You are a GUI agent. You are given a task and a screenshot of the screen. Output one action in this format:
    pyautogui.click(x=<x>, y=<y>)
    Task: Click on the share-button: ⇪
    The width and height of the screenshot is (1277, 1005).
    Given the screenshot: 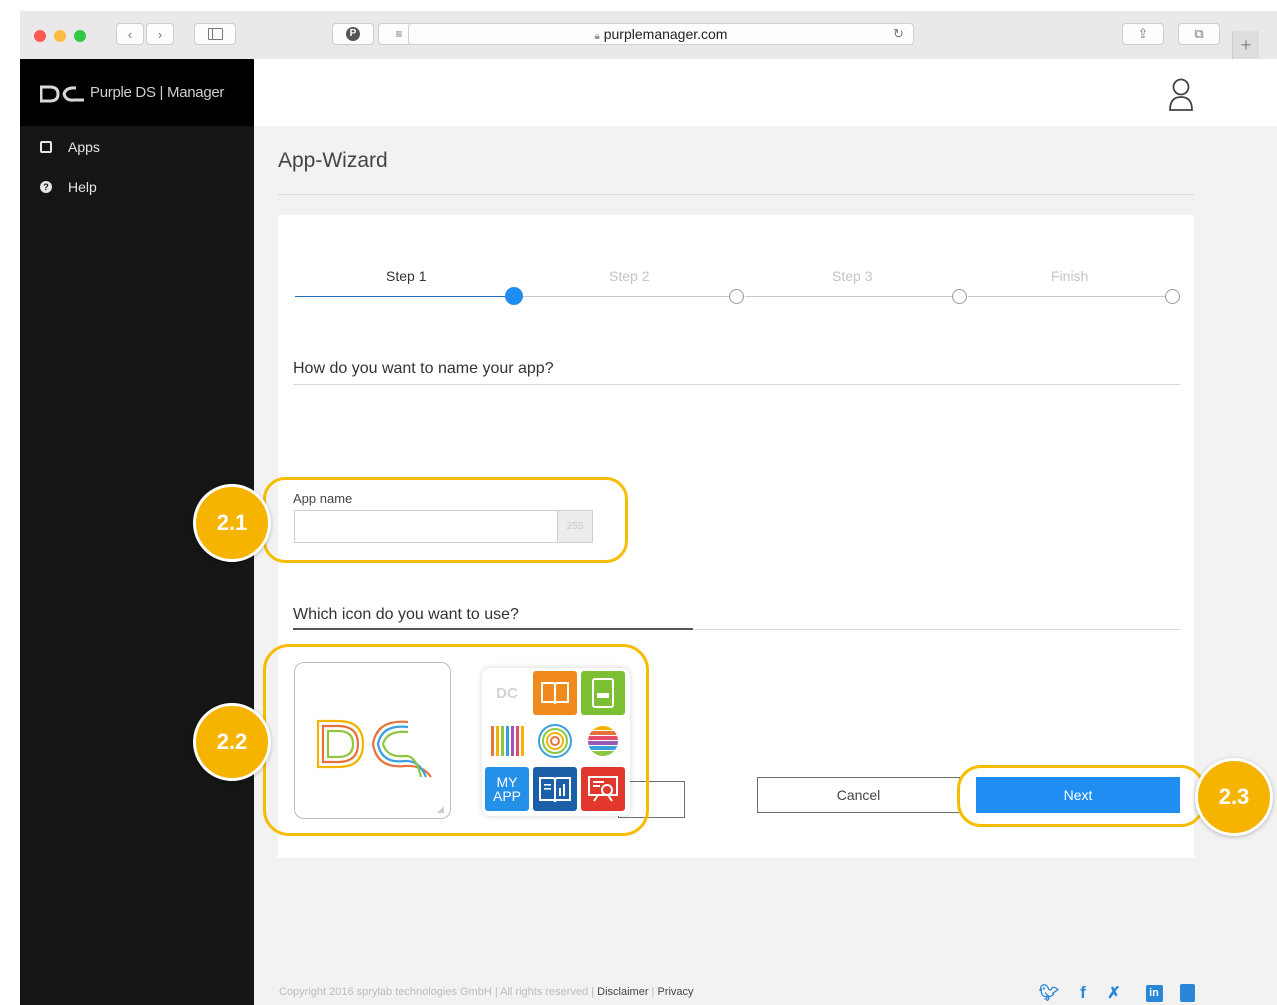 What is the action you would take?
    pyautogui.click(x=1143, y=34)
    